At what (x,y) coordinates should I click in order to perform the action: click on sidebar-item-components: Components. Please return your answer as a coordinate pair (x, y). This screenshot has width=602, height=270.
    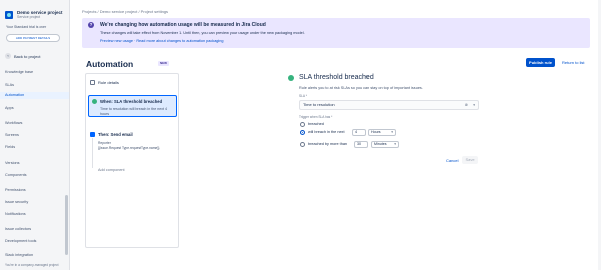
    Looking at the image, I should click on (16, 175).